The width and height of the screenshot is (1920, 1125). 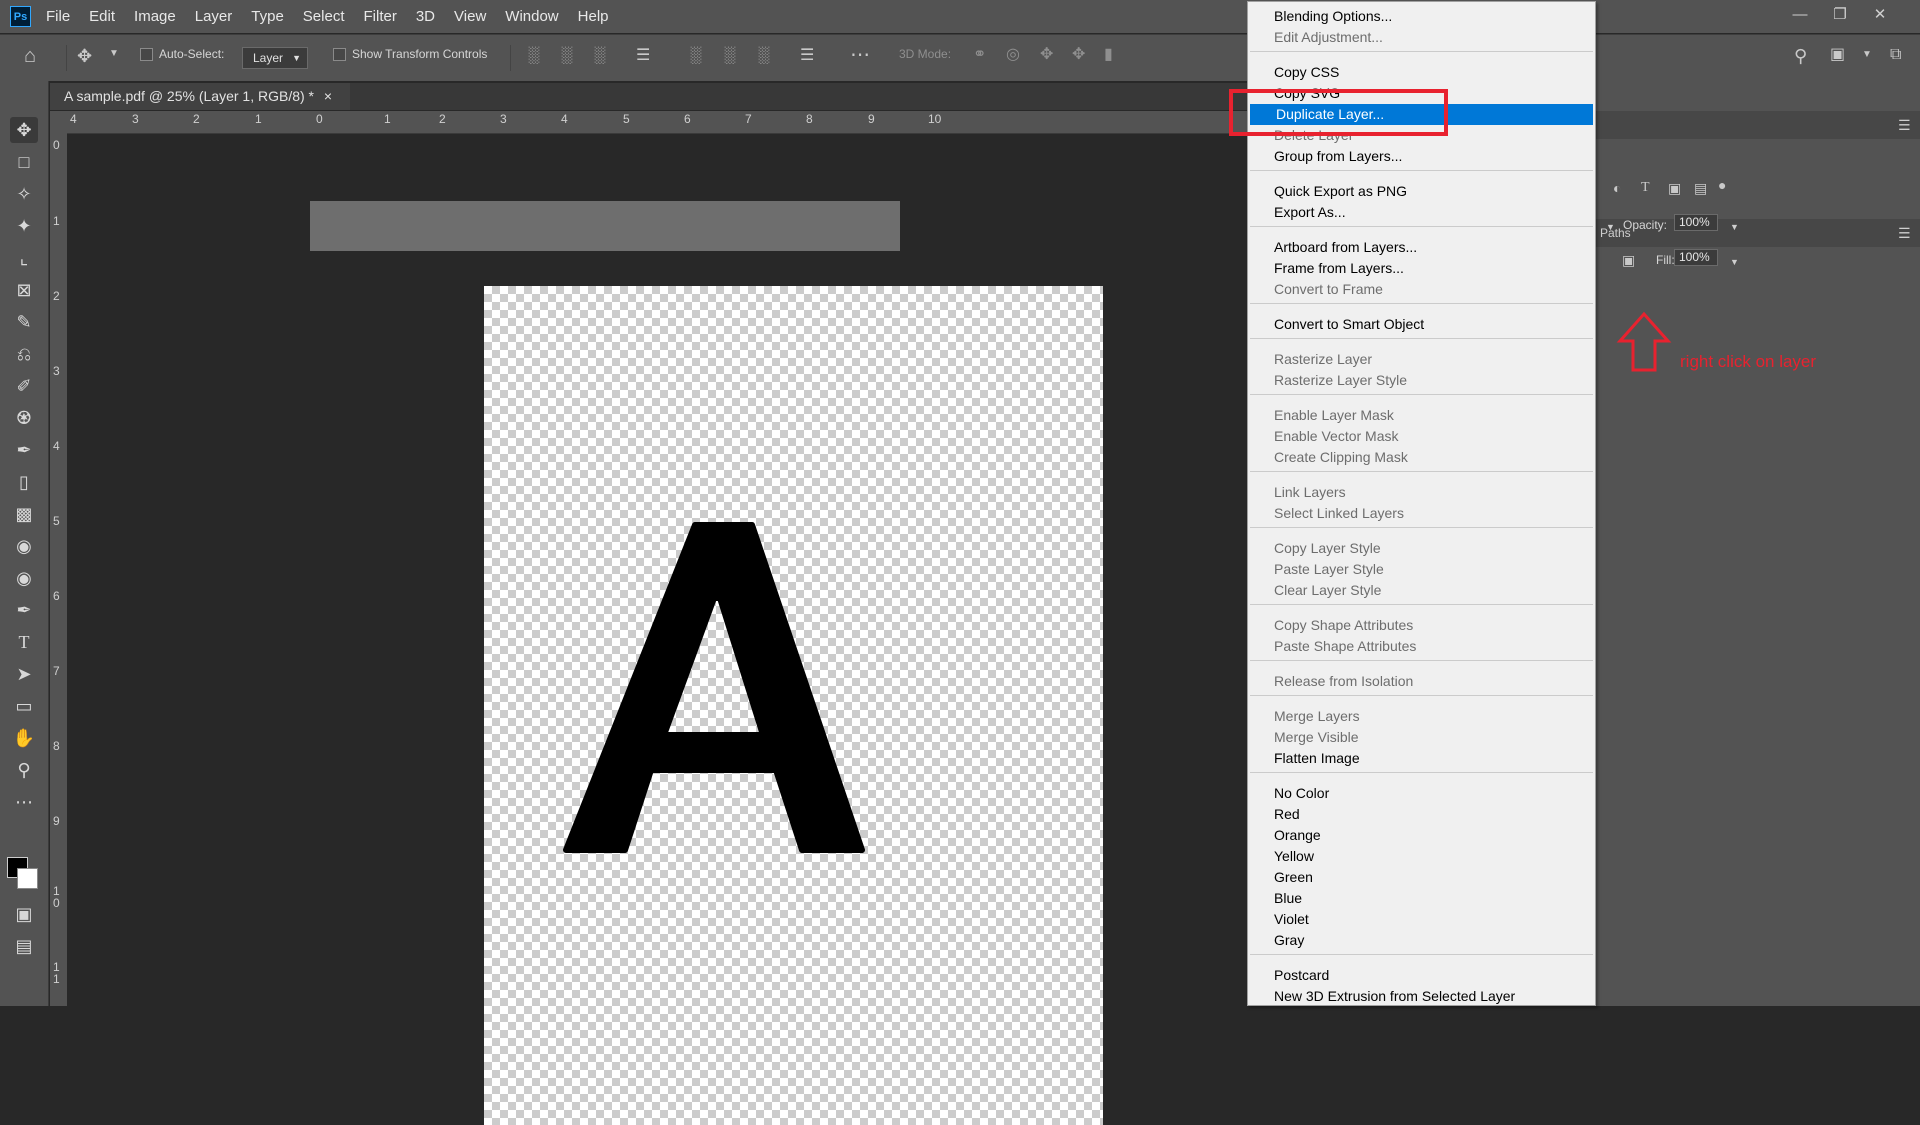 What do you see at coordinates (695, 56) in the screenshot?
I see `align-top-icon: ░` at bounding box center [695, 56].